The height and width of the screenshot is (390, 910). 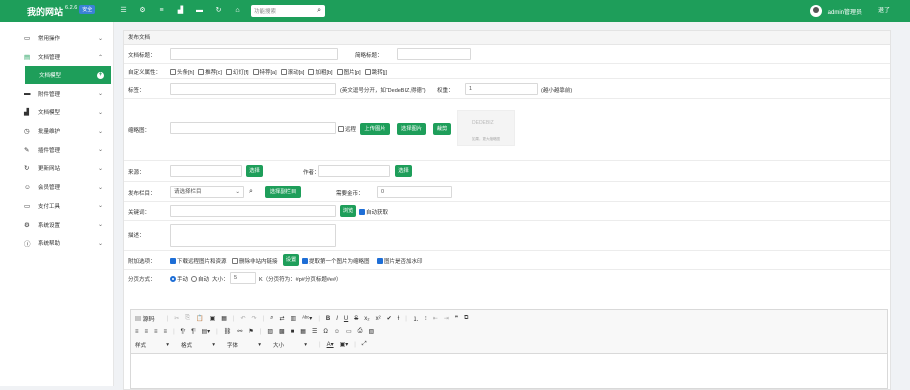 I want to click on attr-recommend-checkbox: 推荐[c], so click(x=210, y=72).